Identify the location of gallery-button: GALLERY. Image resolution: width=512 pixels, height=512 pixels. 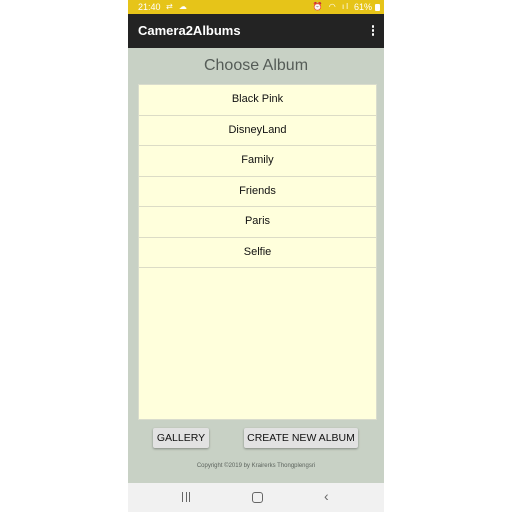
(181, 438).